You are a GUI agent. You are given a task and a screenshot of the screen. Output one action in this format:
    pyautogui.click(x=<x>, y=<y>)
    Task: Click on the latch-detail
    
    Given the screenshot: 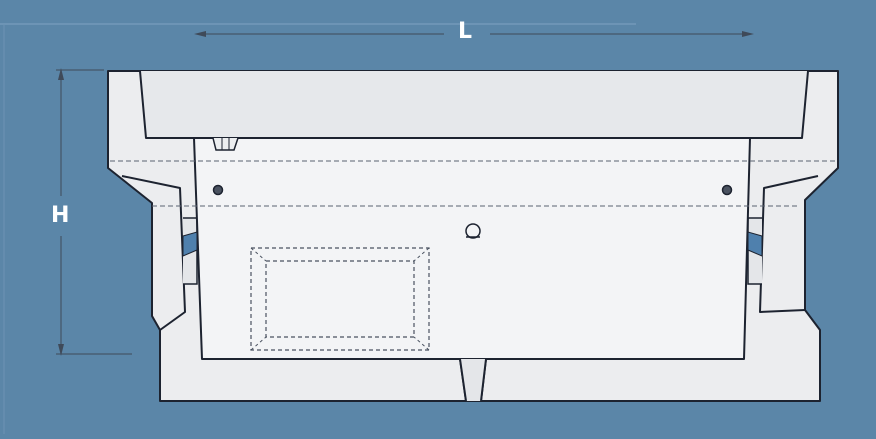 What is the action you would take?
    pyautogui.click(x=225, y=144)
    